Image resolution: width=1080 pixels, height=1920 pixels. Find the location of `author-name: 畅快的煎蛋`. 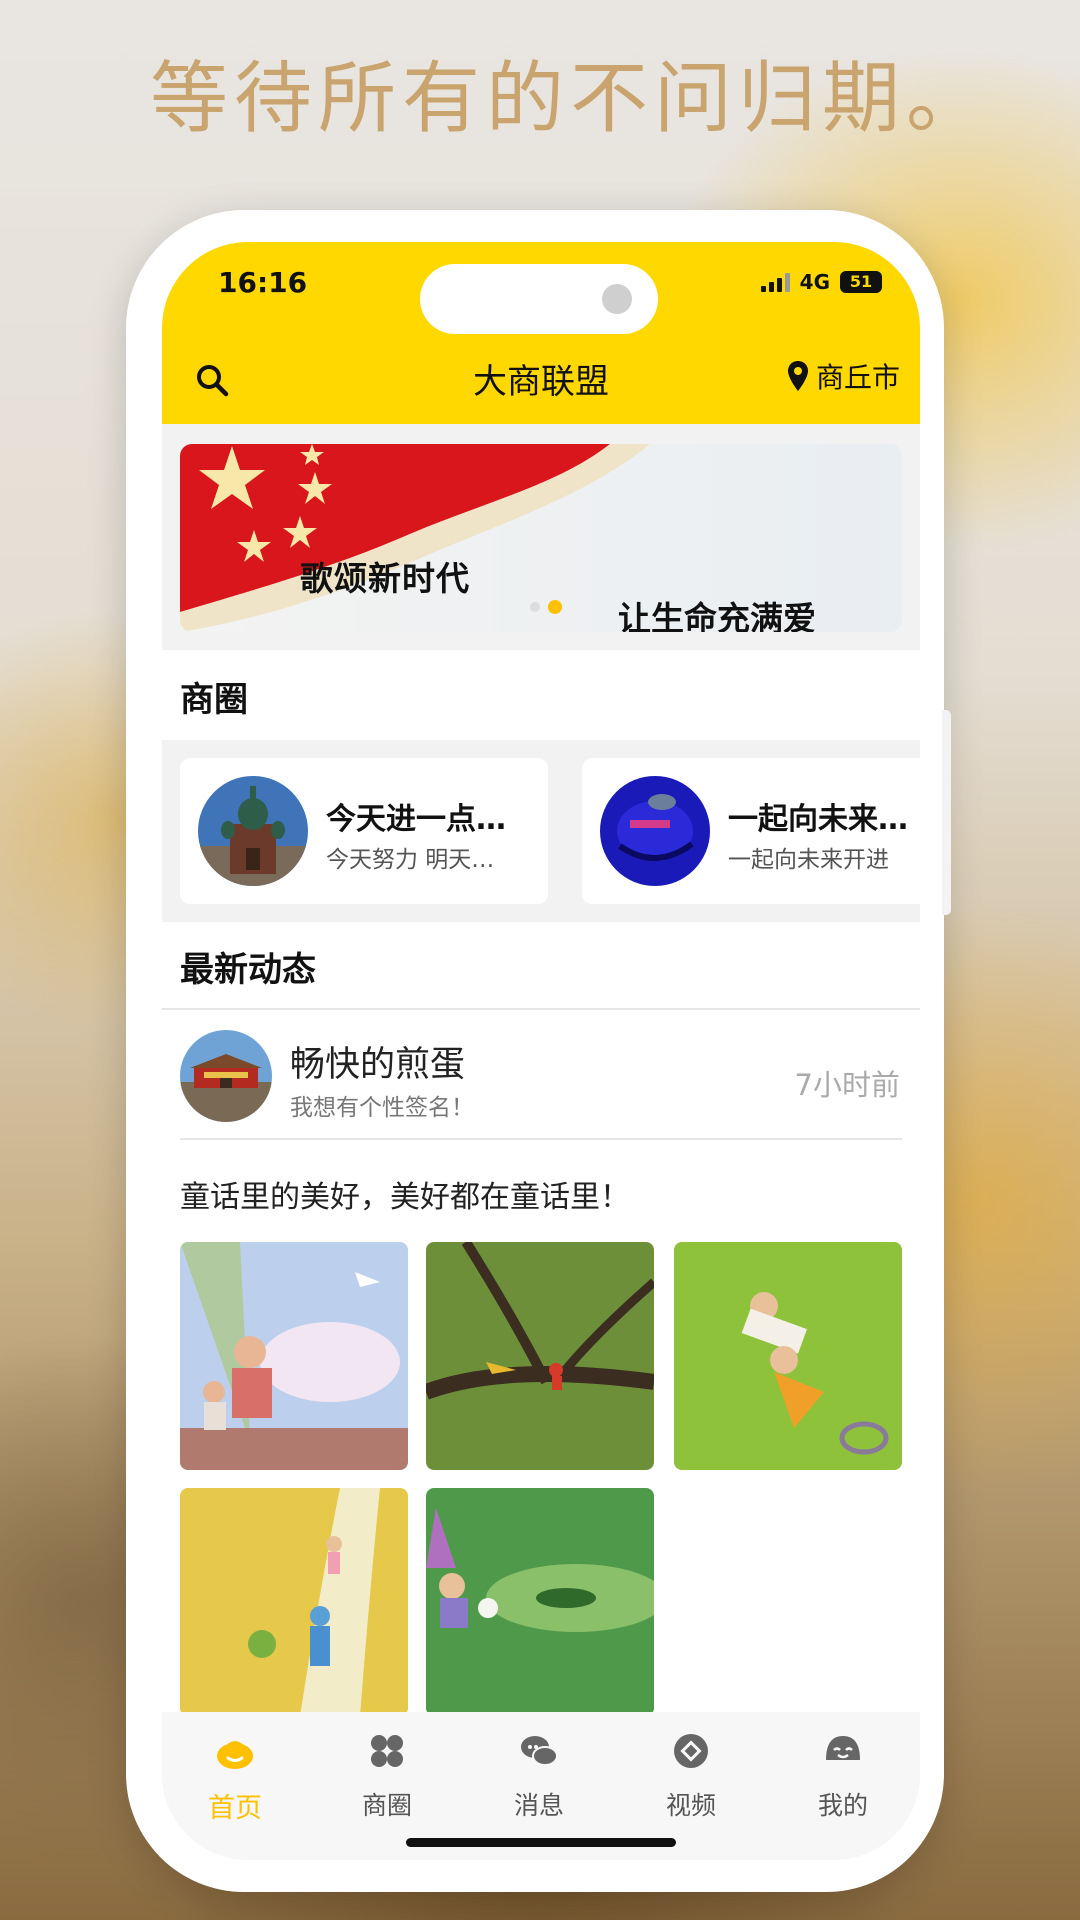

author-name: 畅快的煎蛋 is located at coordinates (377, 1061).